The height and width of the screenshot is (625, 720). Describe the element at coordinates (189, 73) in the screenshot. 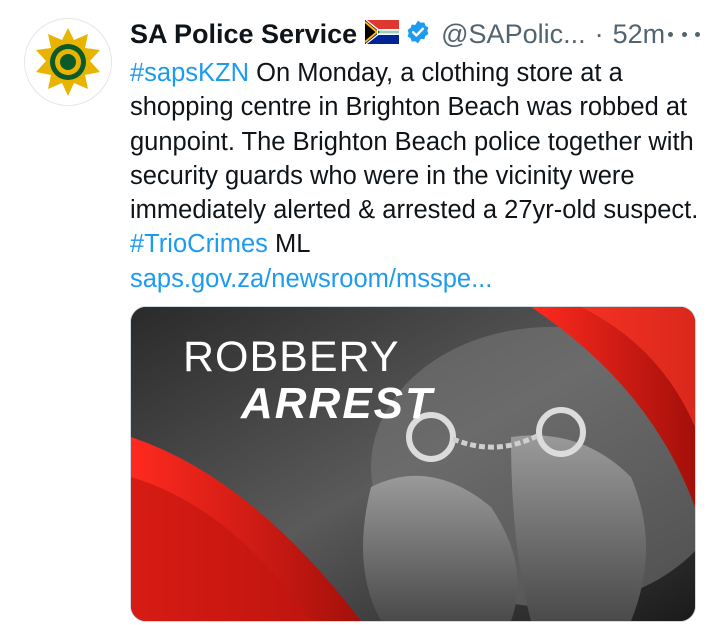

I see `hashtag-sapskzn: #sapsKZN` at that location.